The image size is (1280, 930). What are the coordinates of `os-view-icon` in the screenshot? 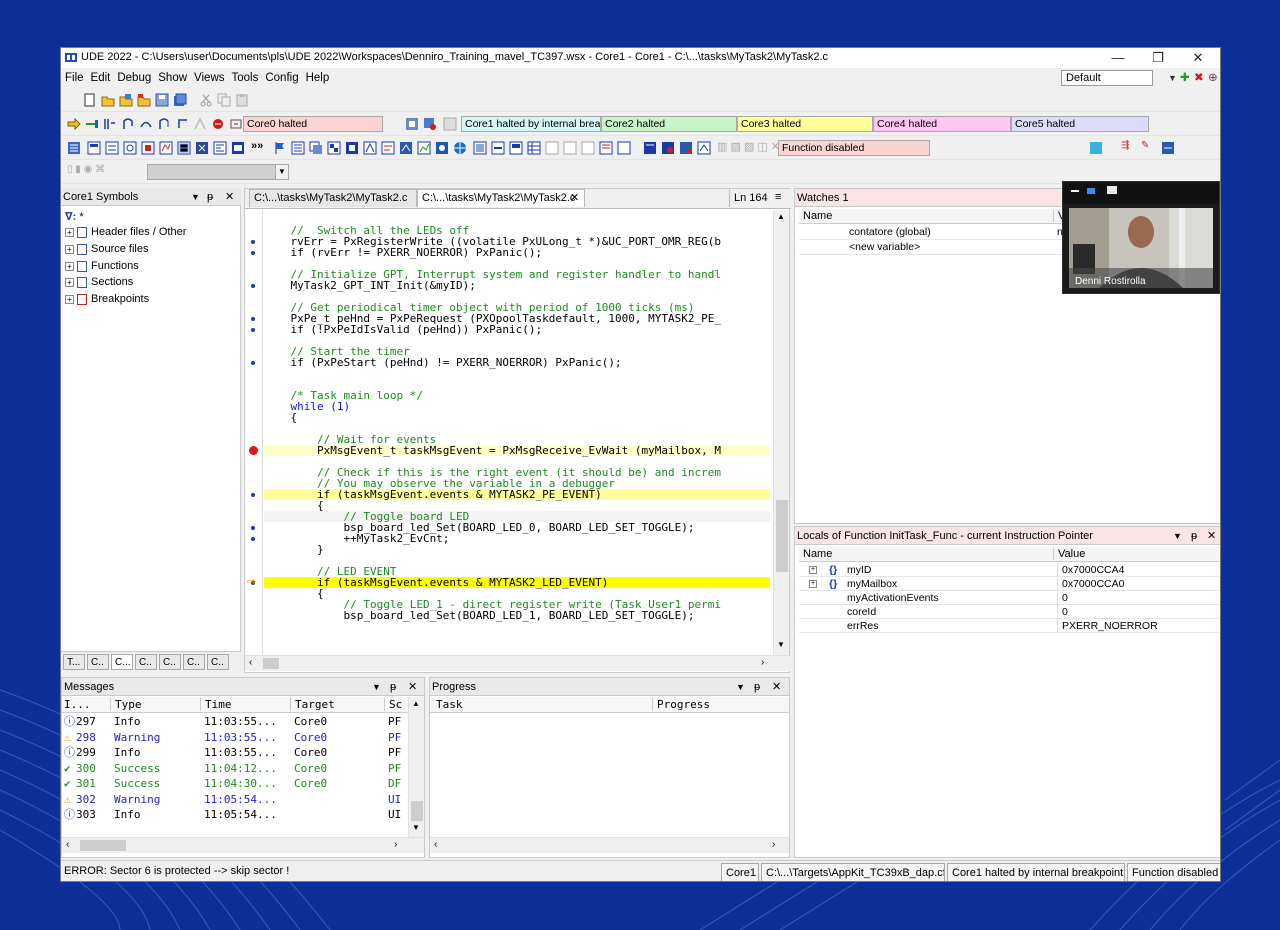 It's located at (202, 148).